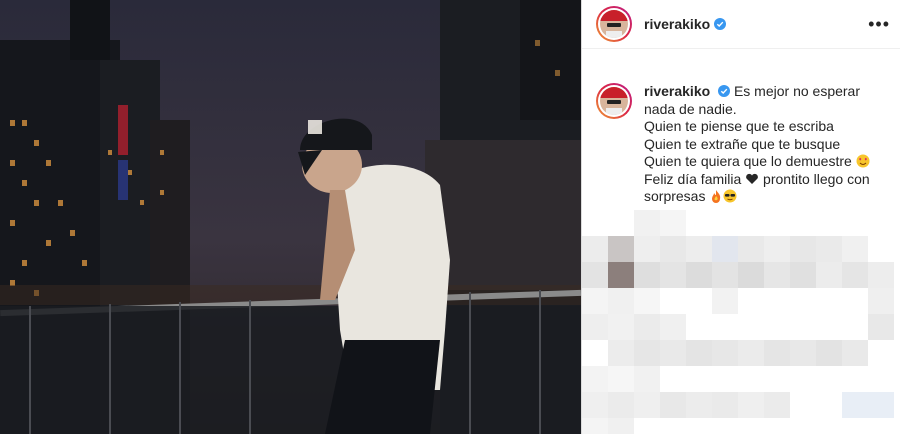  I want to click on caption-line: Quien te extrañe que te busque, so click(742, 143).